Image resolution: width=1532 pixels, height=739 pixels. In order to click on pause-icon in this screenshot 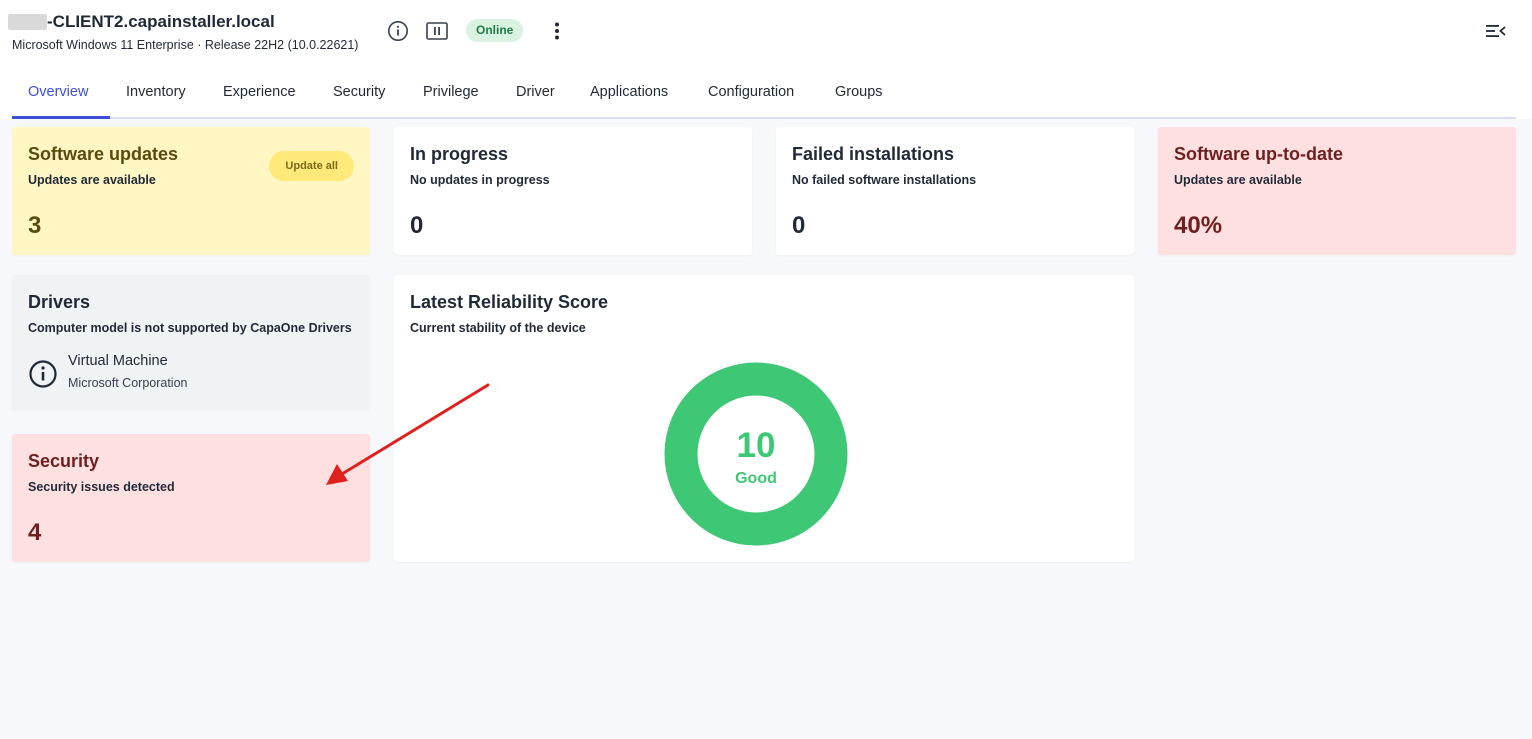, I will do `click(437, 31)`.